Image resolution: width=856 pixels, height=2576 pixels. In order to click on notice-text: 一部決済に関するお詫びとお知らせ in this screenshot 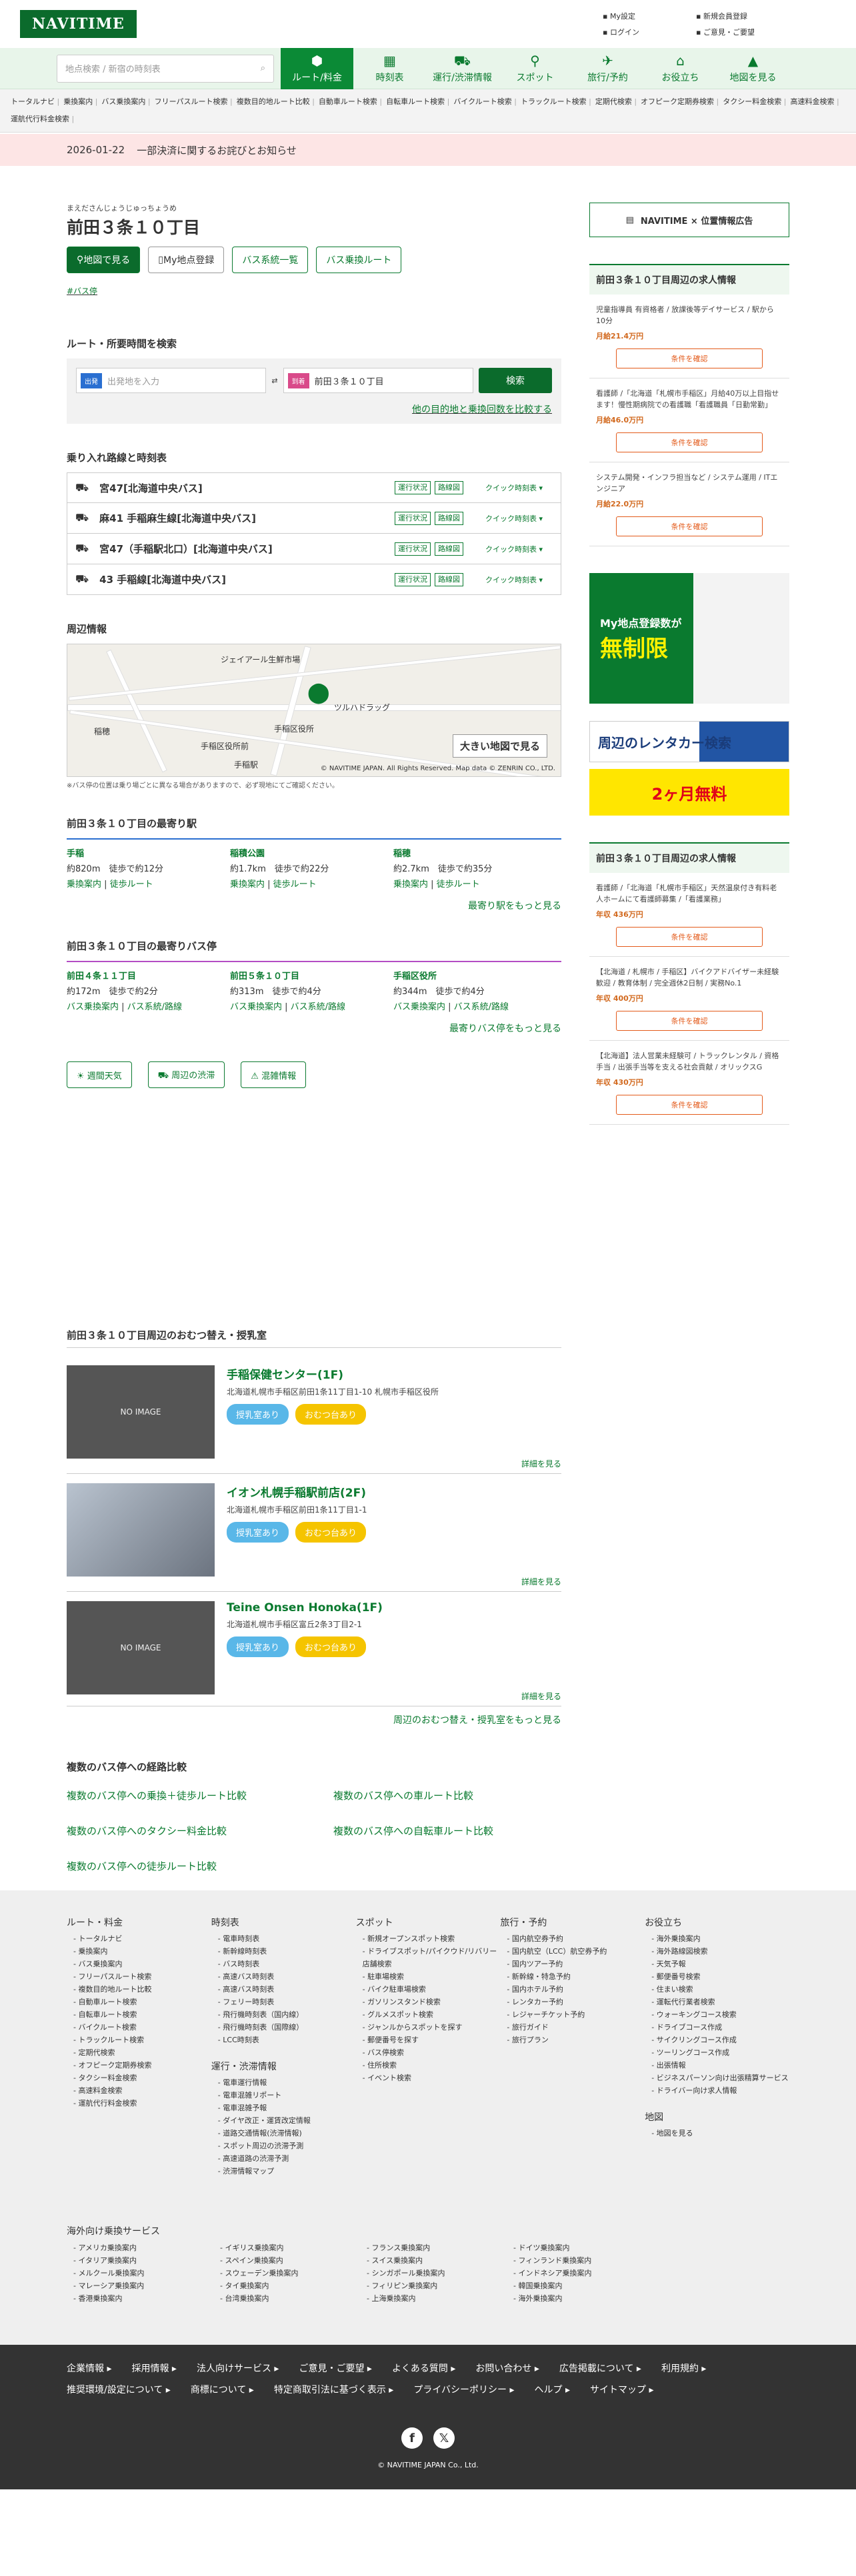, I will do `click(217, 150)`.